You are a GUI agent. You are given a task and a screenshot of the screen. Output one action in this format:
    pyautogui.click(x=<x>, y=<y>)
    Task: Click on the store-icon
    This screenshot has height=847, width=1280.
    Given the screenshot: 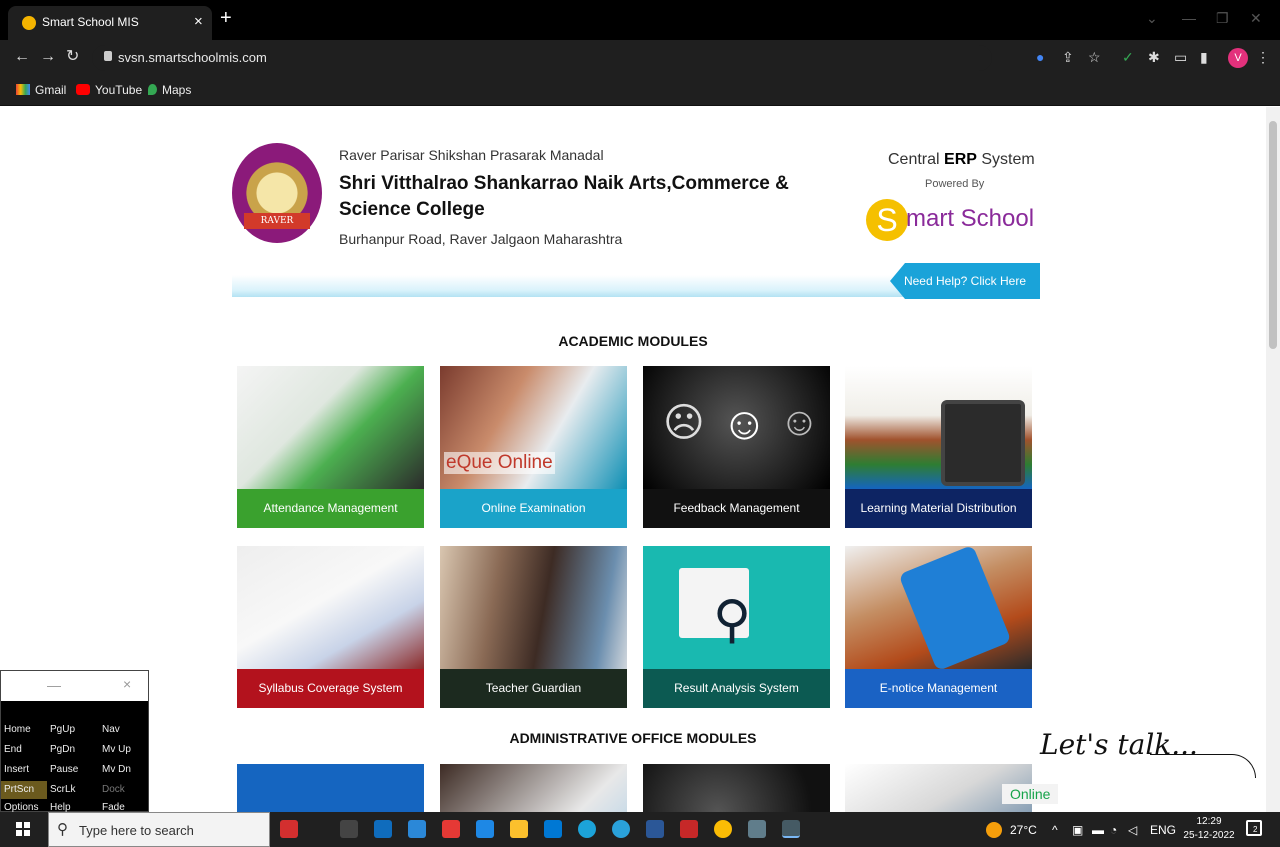 What is the action you would take?
    pyautogui.click(x=553, y=829)
    